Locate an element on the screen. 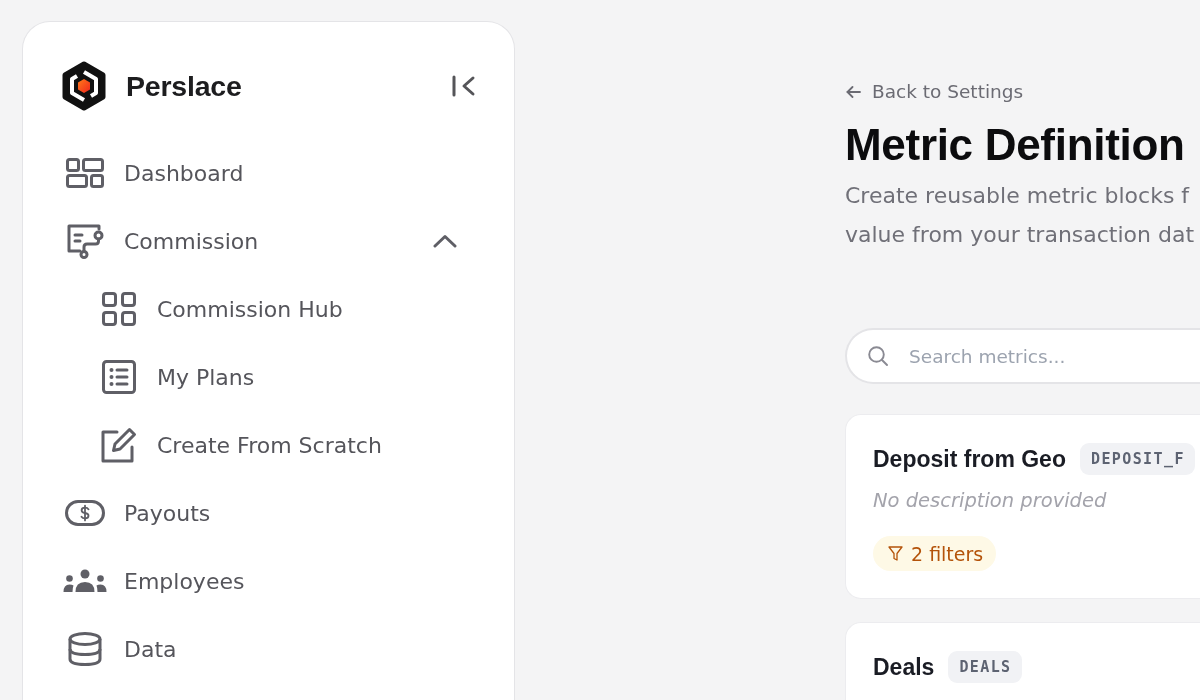 The height and width of the screenshot is (700, 1200). metric-card: Deals DEALS is located at coordinates (1022, 661).